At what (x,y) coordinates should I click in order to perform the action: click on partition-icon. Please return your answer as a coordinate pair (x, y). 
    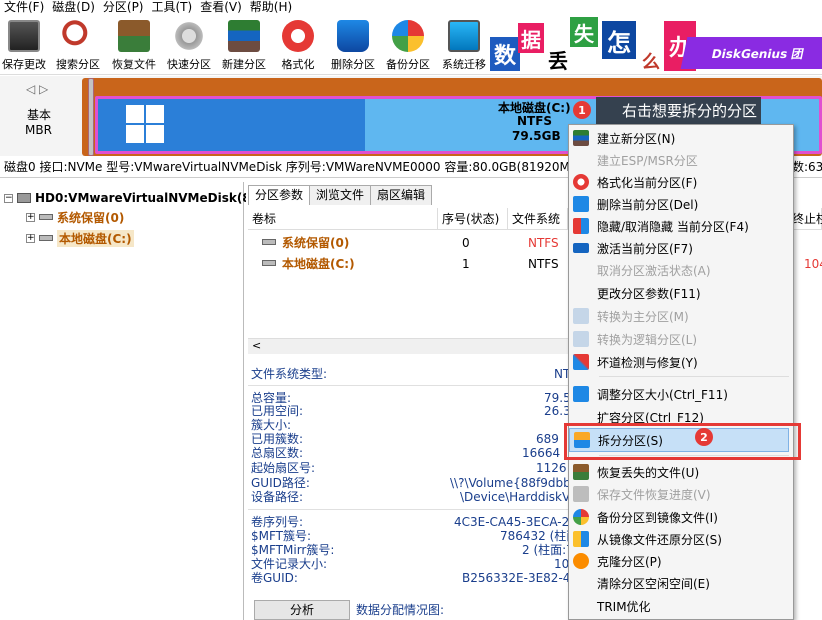
    Looking at the image, I should click on (269, 263).